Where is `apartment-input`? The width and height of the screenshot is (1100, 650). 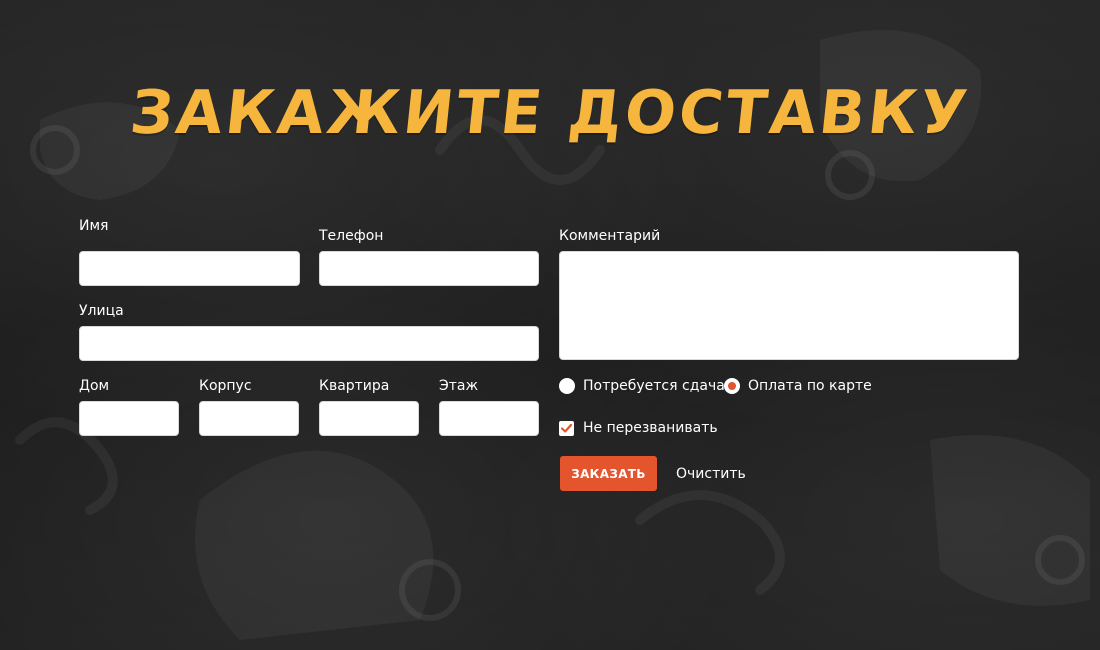 apartment-input is located at coordinates (369, 418).